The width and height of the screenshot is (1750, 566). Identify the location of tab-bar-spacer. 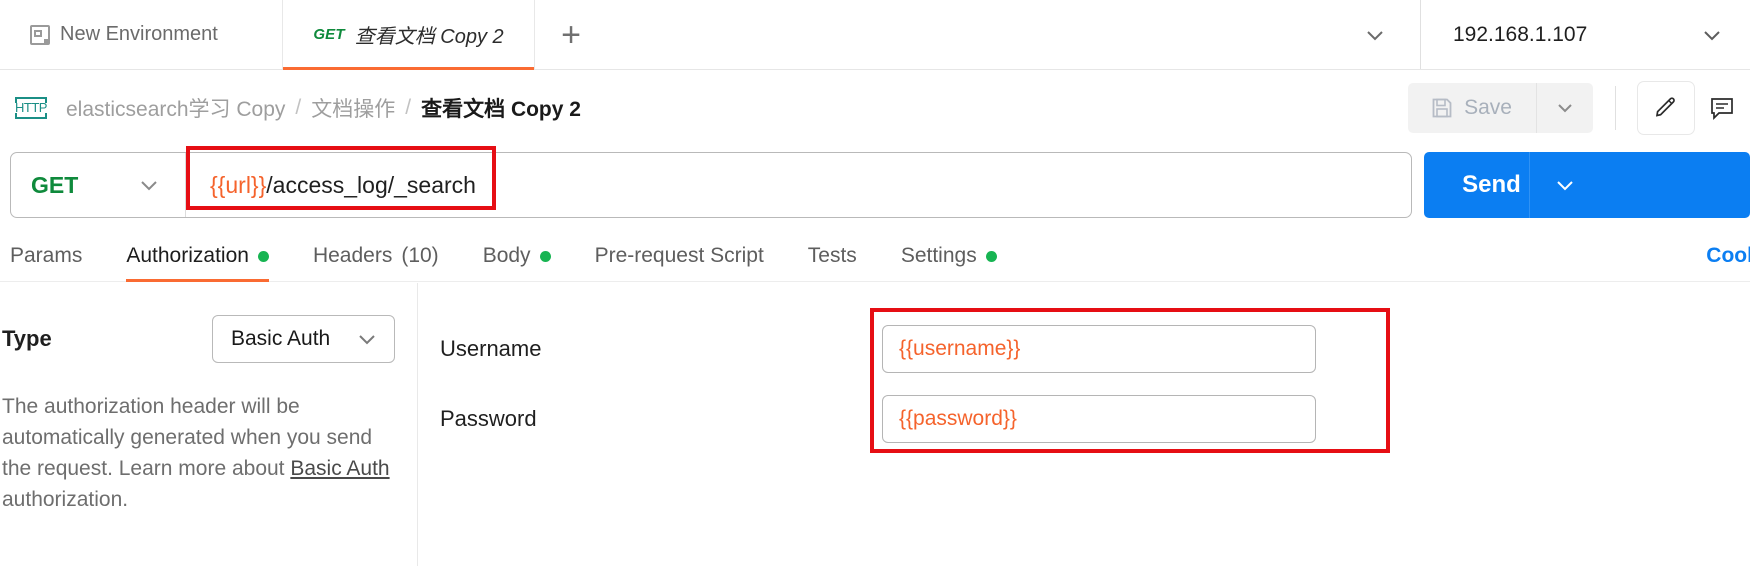
(968, 34).